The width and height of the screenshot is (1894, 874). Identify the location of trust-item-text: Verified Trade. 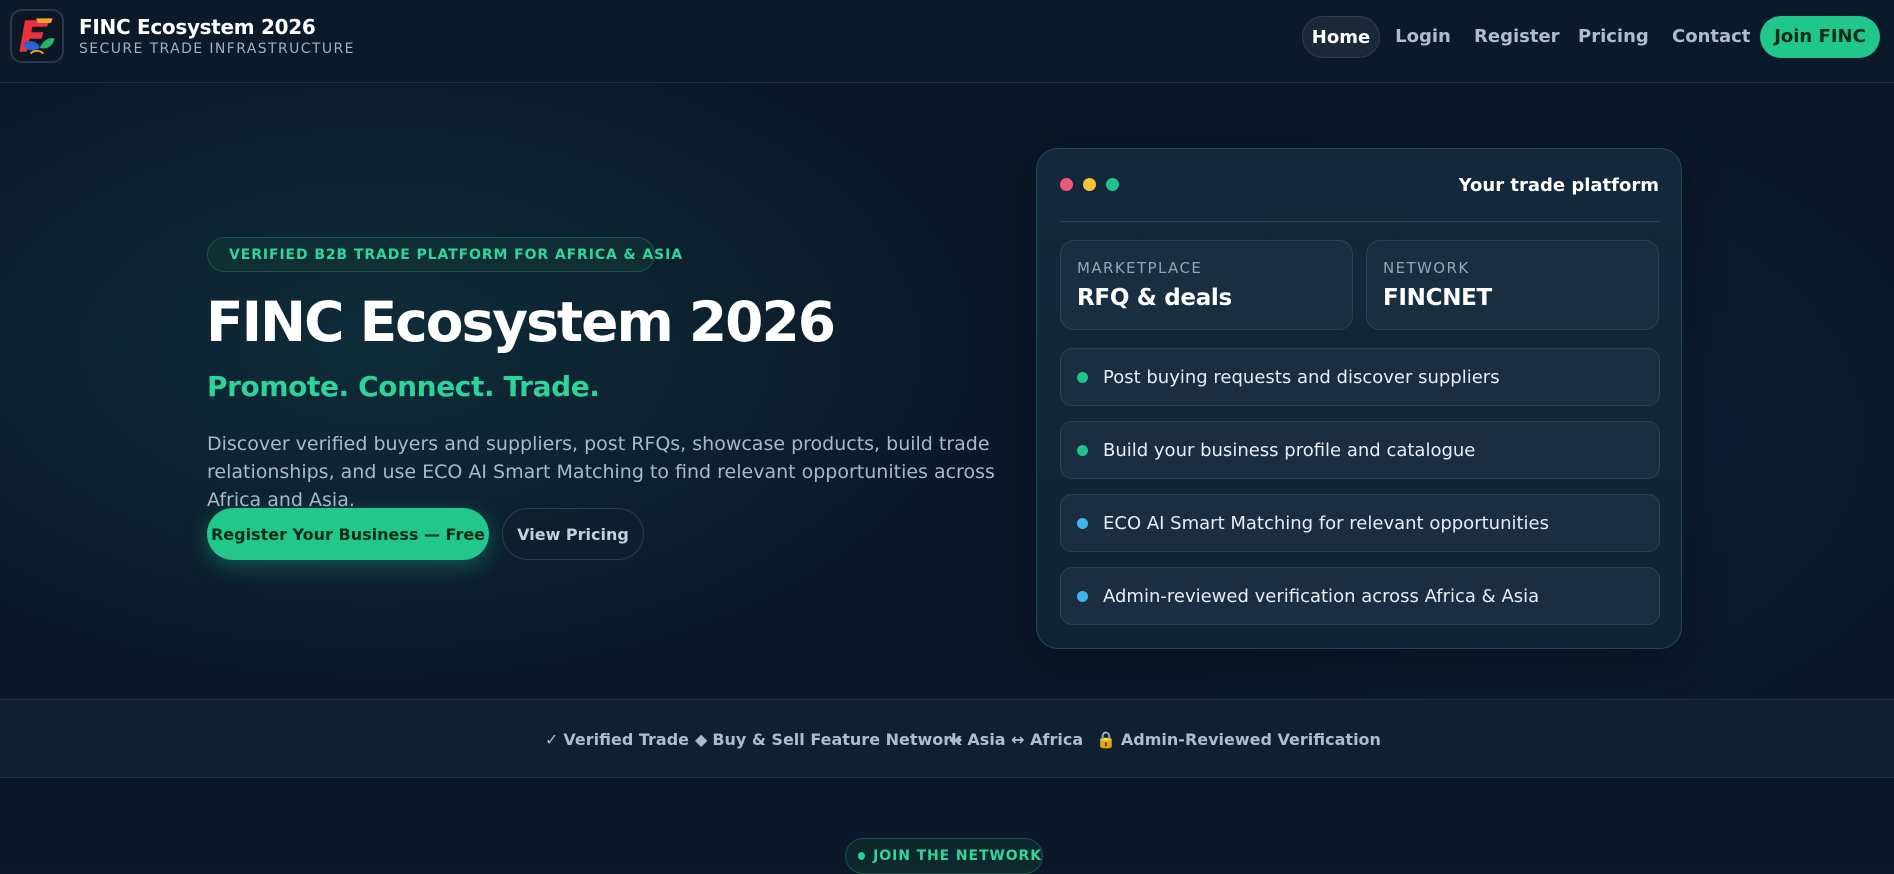
(626, 739).